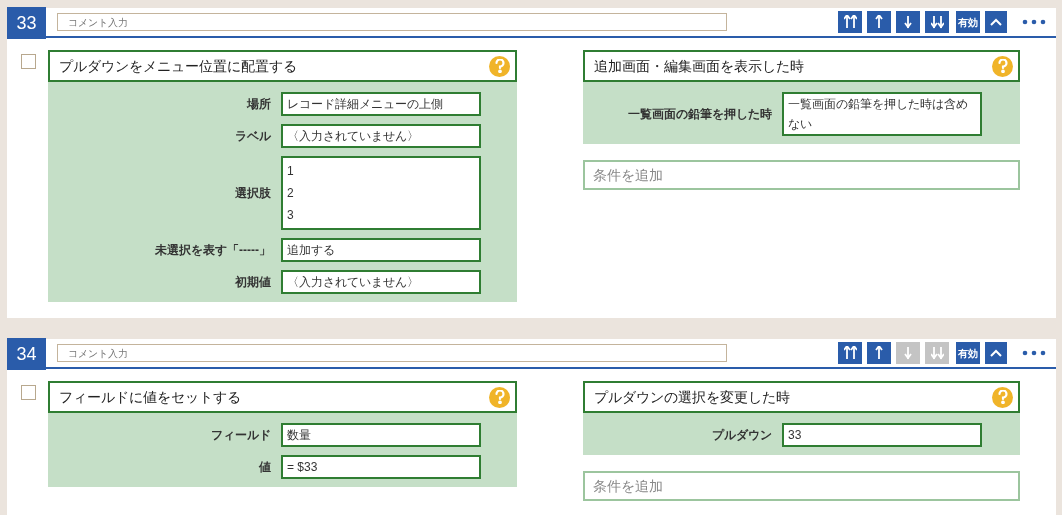 This screenshot has width=1062, height=515. What do you see at coordinates (213, 250) in the screenshot?
I see `field-label: 未選択を表す「-----」` at bounding box center [213, 250].